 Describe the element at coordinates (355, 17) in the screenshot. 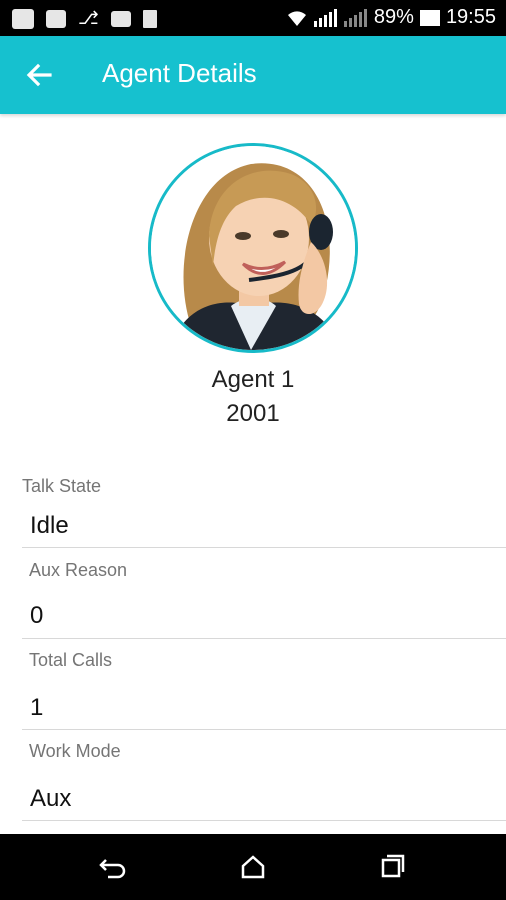

I see `signal-icon-secondary` at that location.